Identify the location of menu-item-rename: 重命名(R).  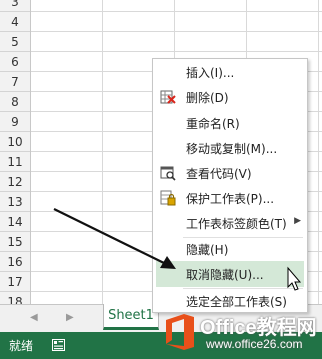
(230, 123).